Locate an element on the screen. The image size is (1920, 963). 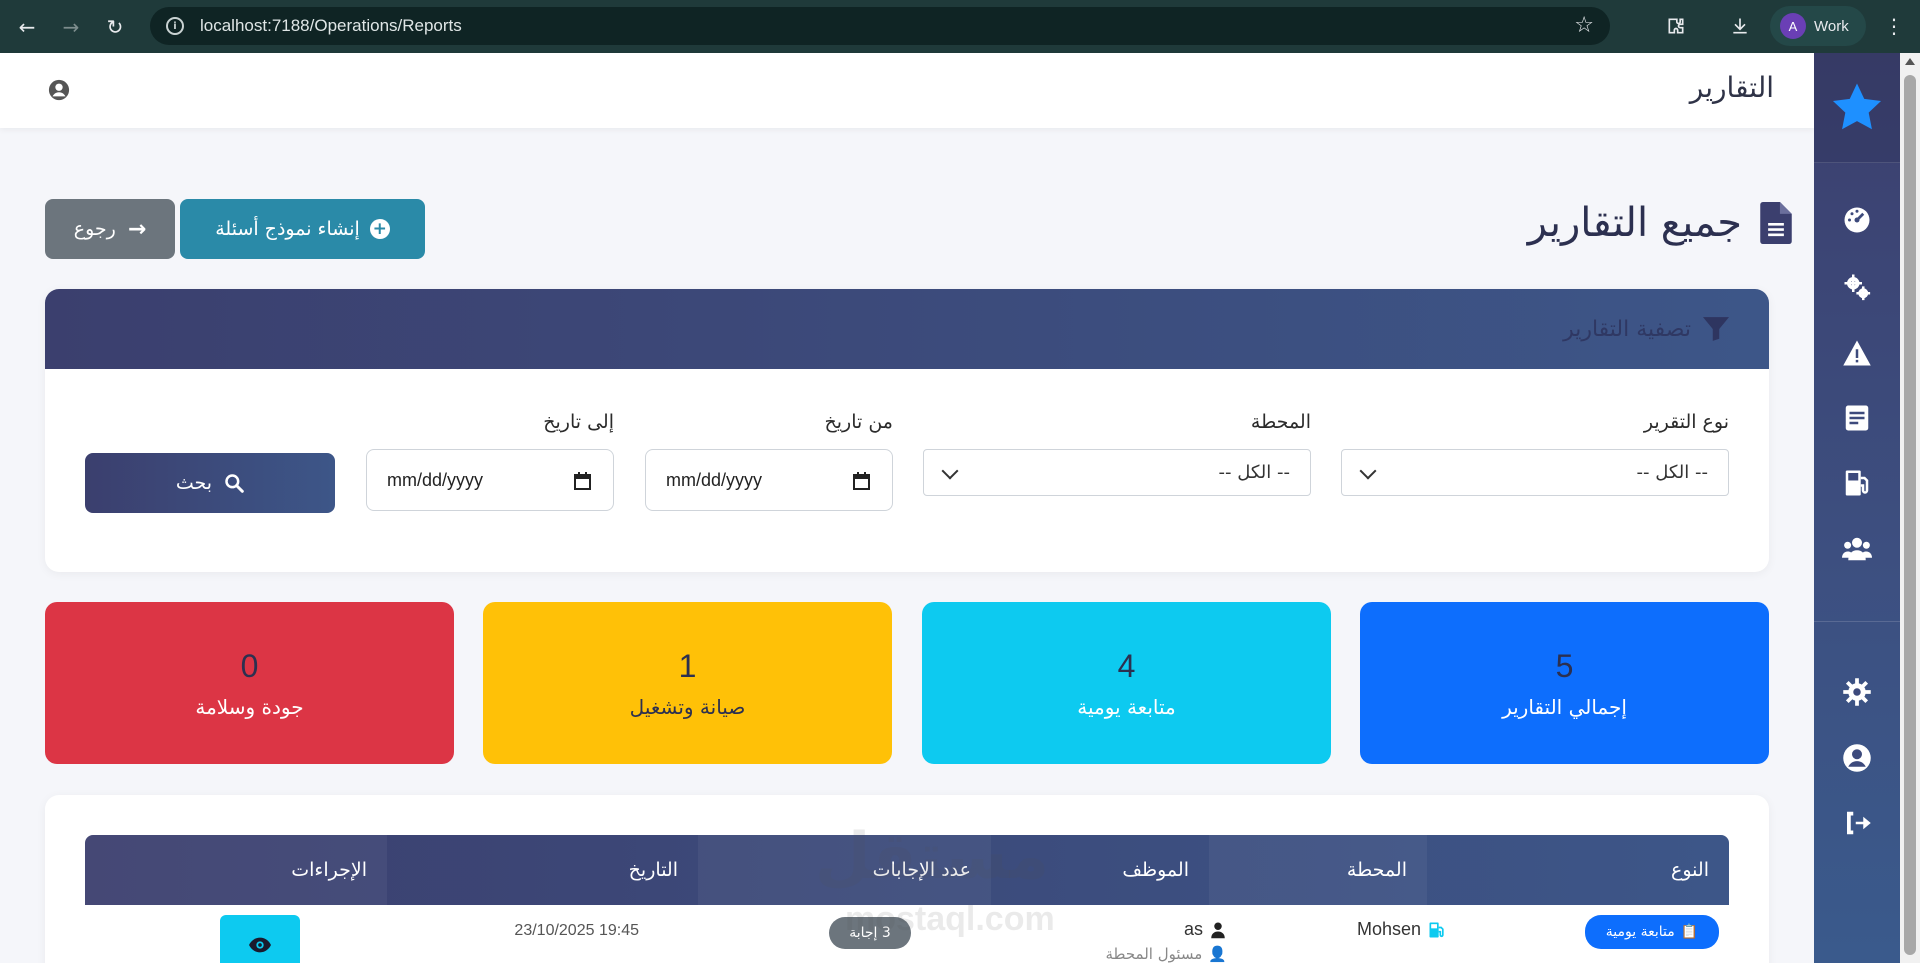
back-button-label: رجوع is located at coordinates (94, 229).